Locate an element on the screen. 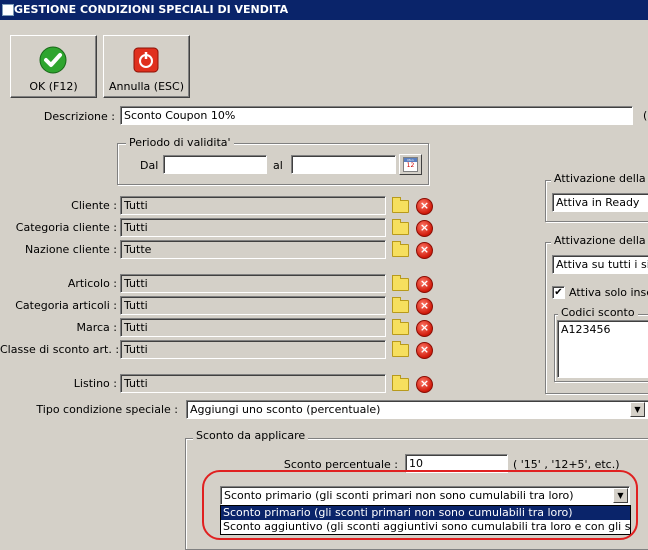 The image size is (648, 550). filter-label: Classe di sconto art. : is located at coordinates (60, 349).